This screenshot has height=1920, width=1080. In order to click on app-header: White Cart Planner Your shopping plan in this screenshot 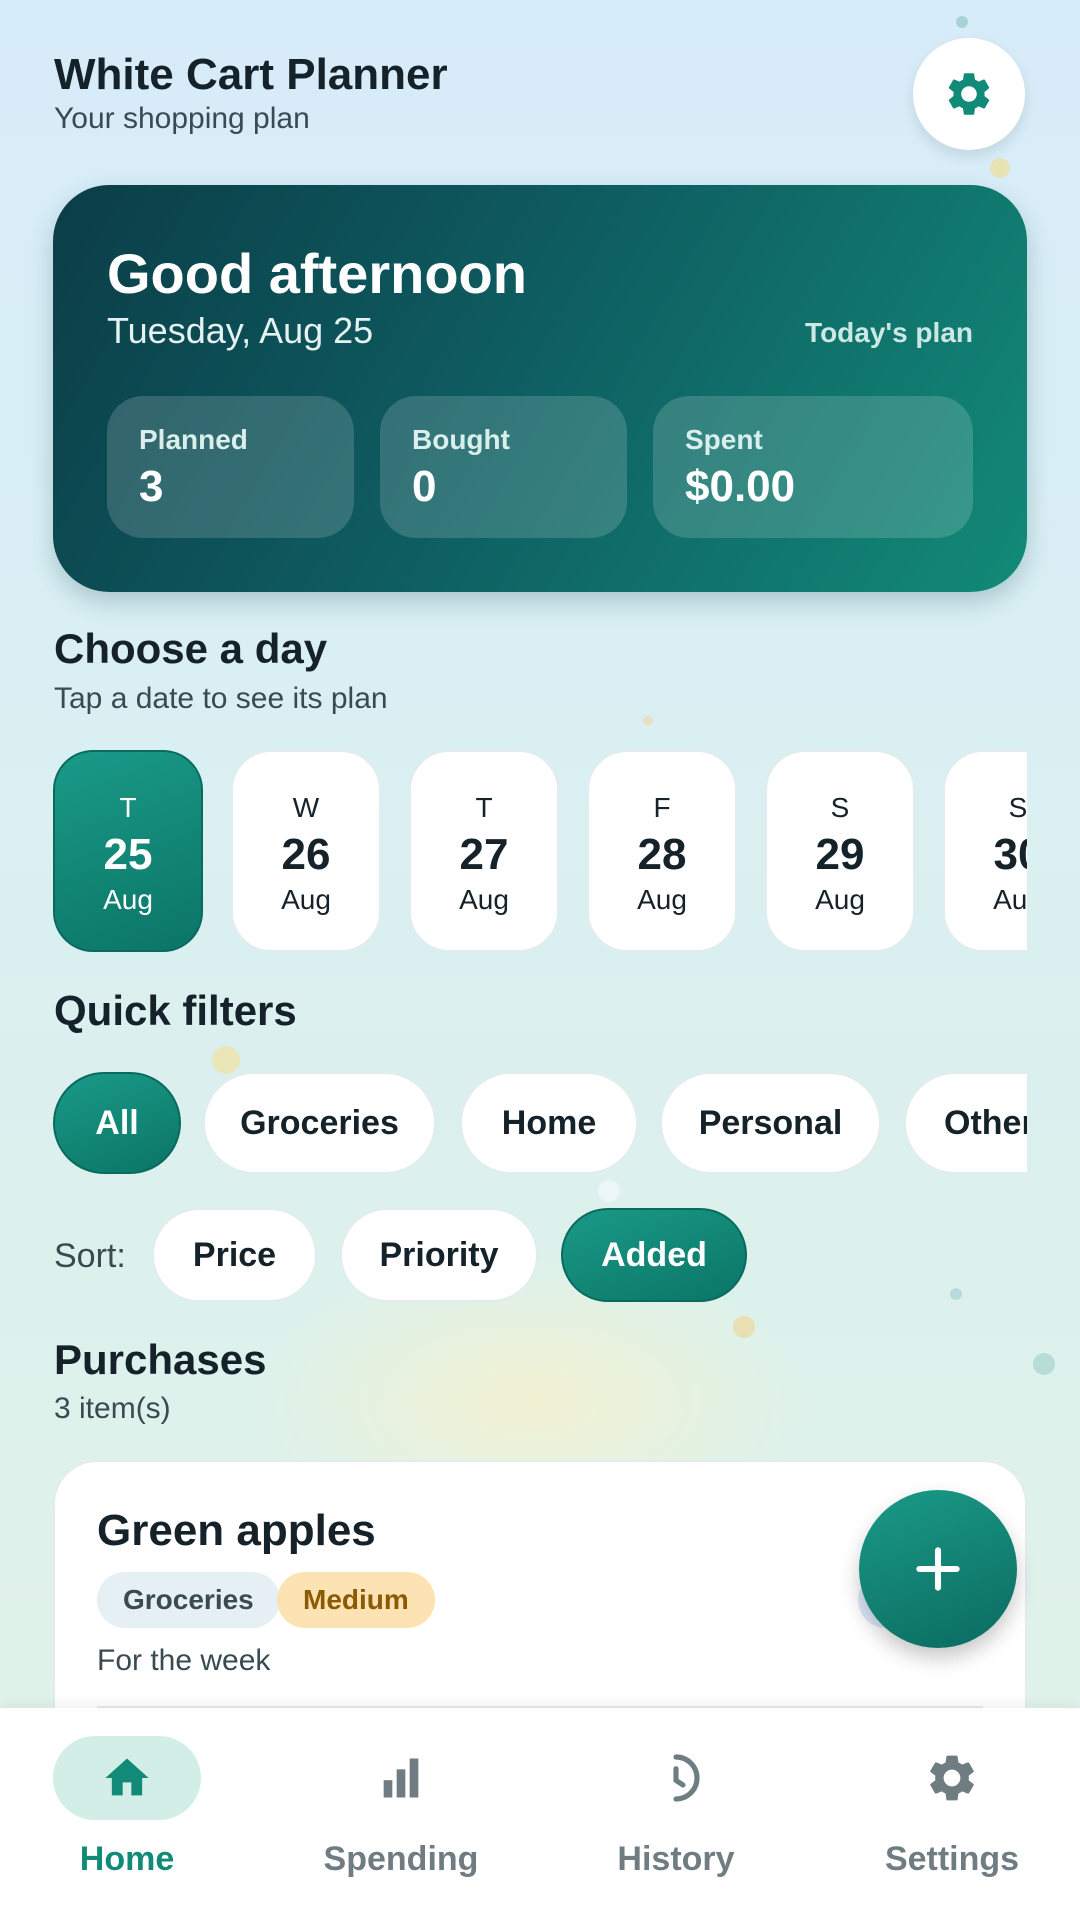, I will do `click(251, 93)`.